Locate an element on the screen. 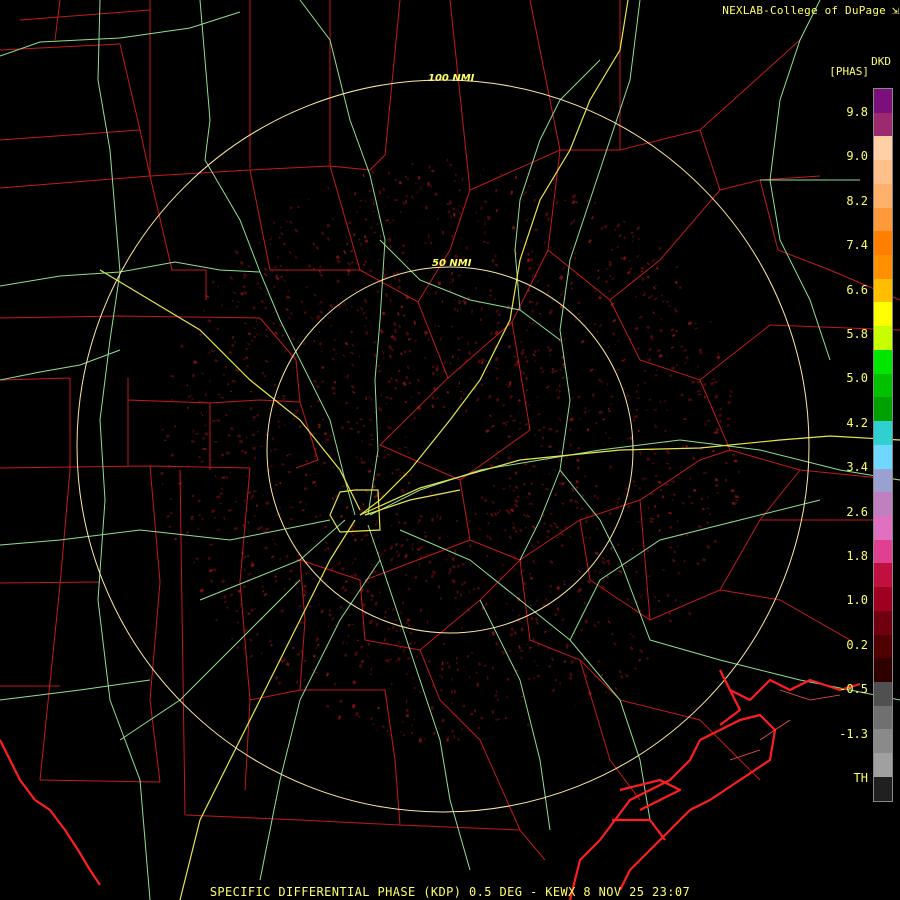 The width and height of the screenshot is (900, 900). scale-tick: 7.4 is located at coordinates (857, 245).